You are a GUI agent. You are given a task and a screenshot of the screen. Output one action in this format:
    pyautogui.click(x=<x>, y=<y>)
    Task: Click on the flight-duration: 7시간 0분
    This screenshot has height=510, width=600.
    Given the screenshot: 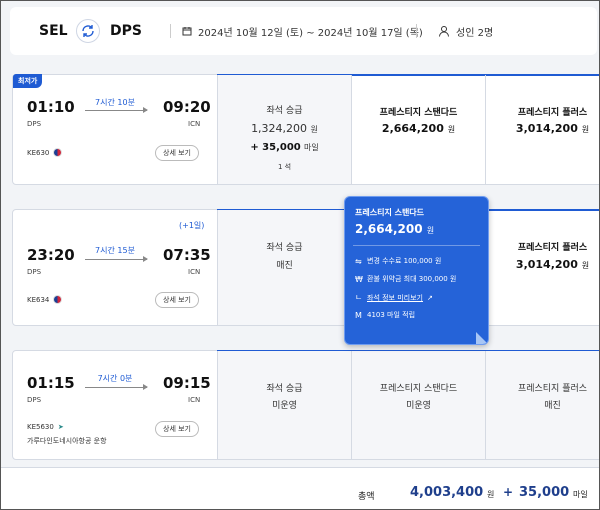 What is the action you would take?
    pyautogui.click(x=115, y=378)
    